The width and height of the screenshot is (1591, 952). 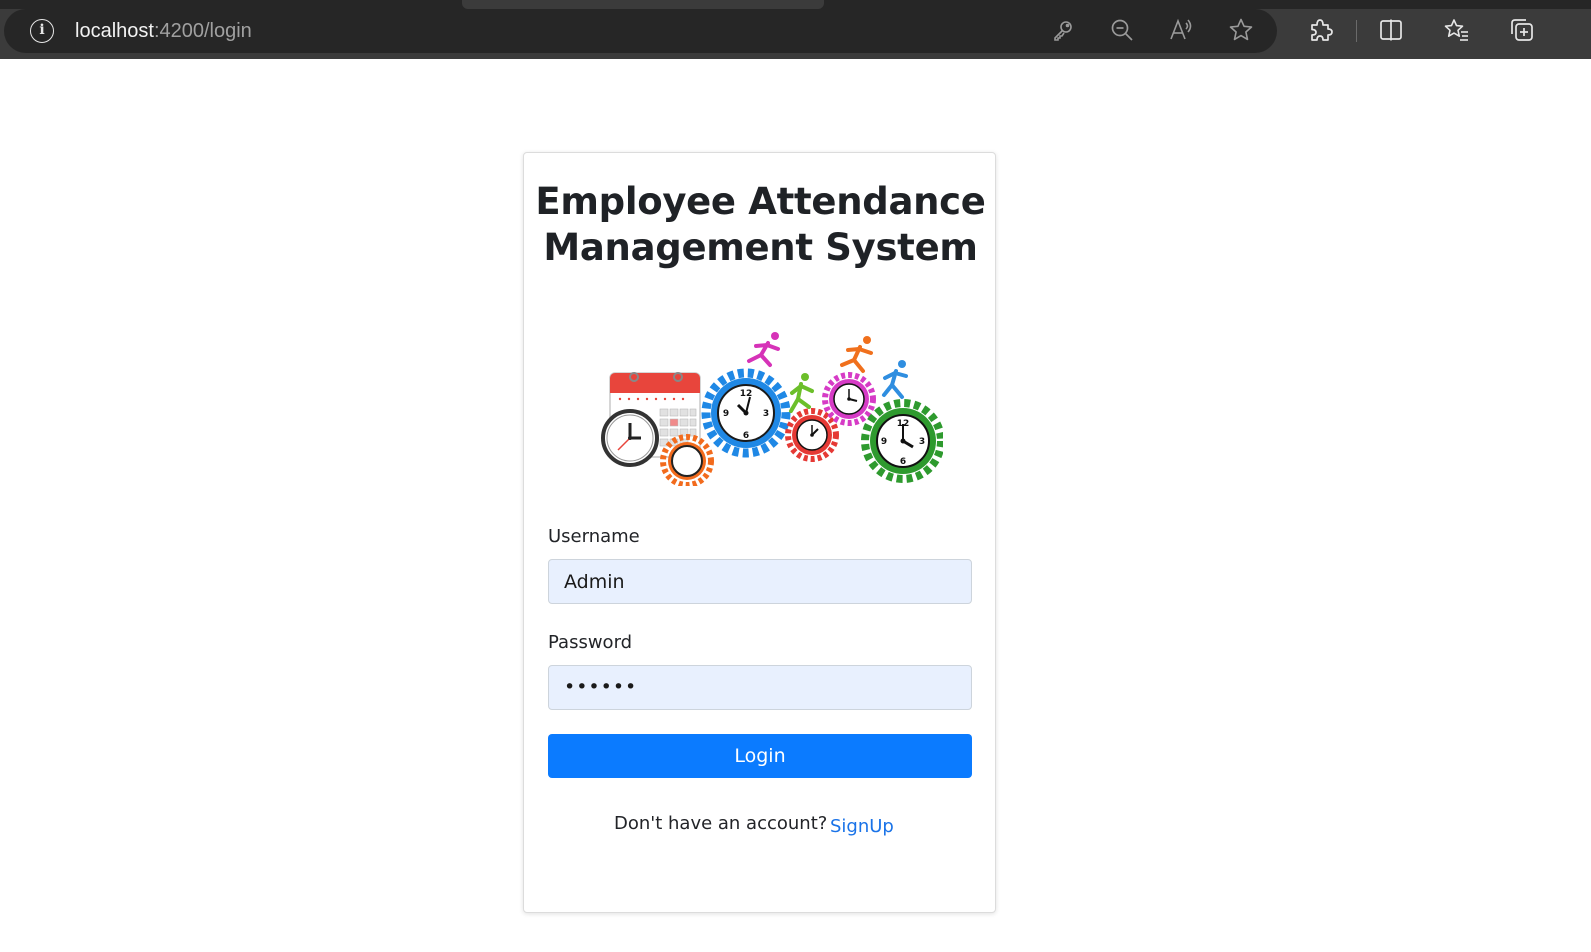 I want to click on username-label: Username, so click(x=594, y=536).